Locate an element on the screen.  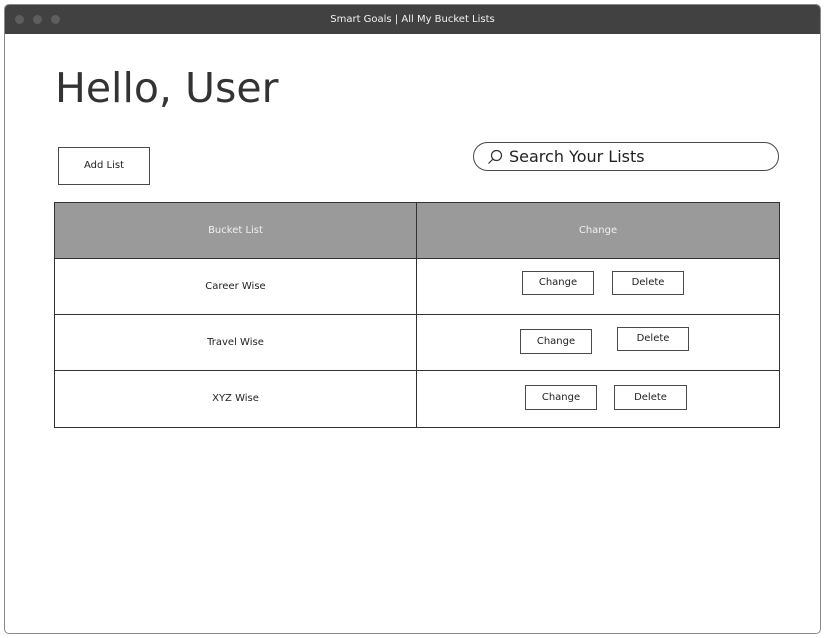
column-divider is located at coordinates (416, 315).